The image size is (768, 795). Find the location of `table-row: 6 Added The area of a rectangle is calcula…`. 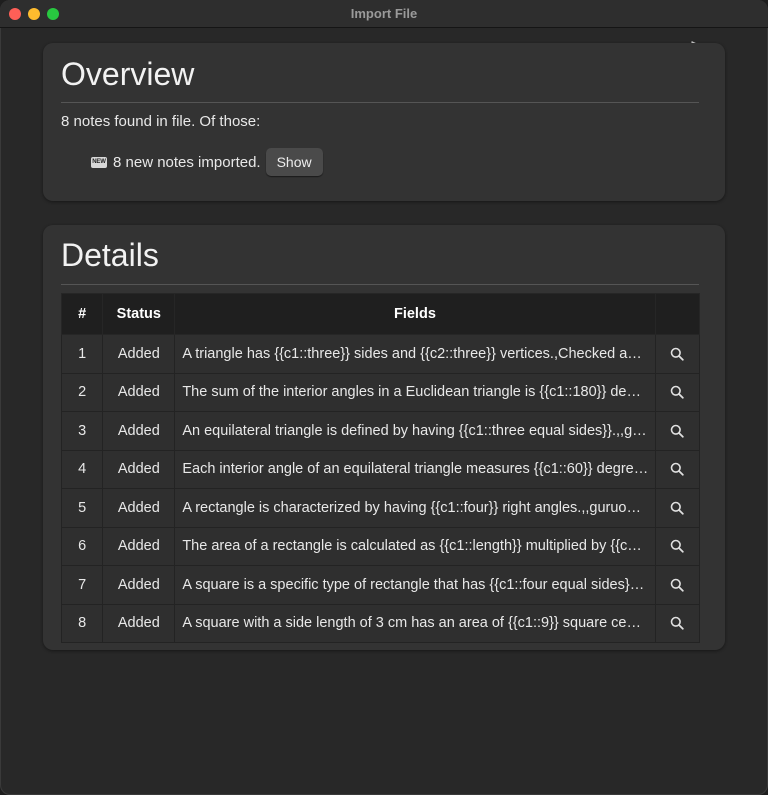

table-row: 6 Added The area of a rectangle is calcula… is located at coordinates (380, 546).